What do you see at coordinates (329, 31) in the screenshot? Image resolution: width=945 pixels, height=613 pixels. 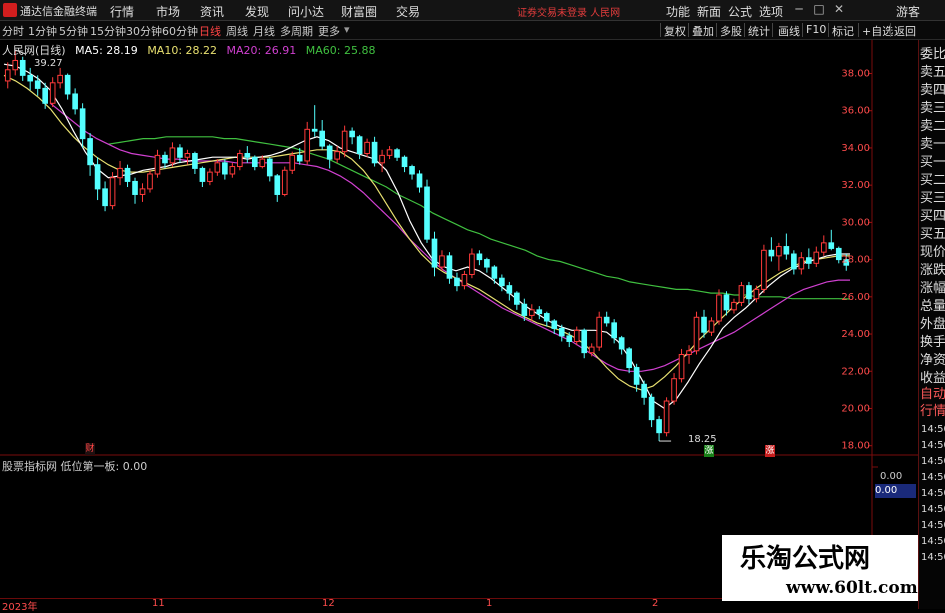 I see `period-more: 更多` at bounding box center [329, 31].